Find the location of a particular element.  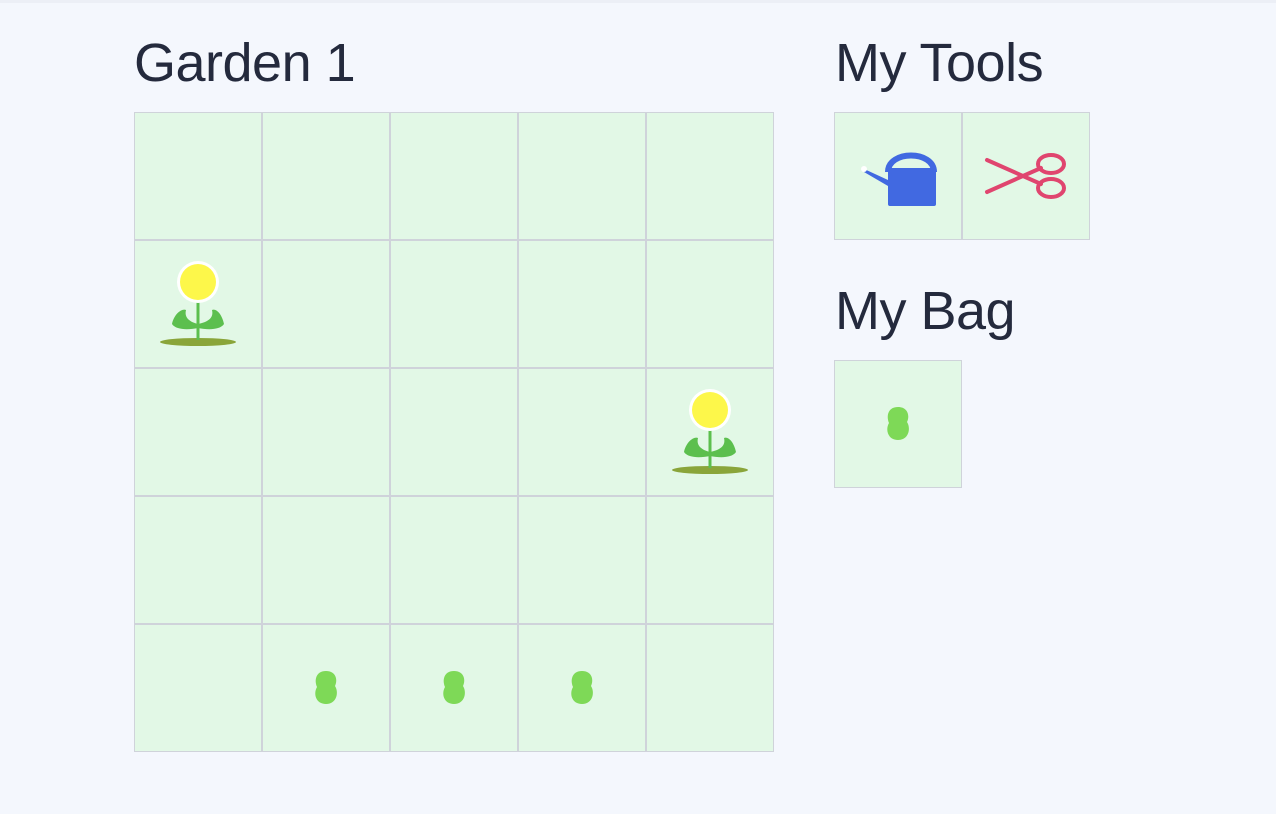

top-divider is located at coordinates (638, 1).